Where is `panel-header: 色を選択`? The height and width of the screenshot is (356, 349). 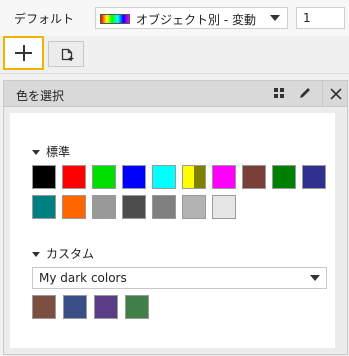 panel-header: 色を選択 is located at coordinates (175, 94).